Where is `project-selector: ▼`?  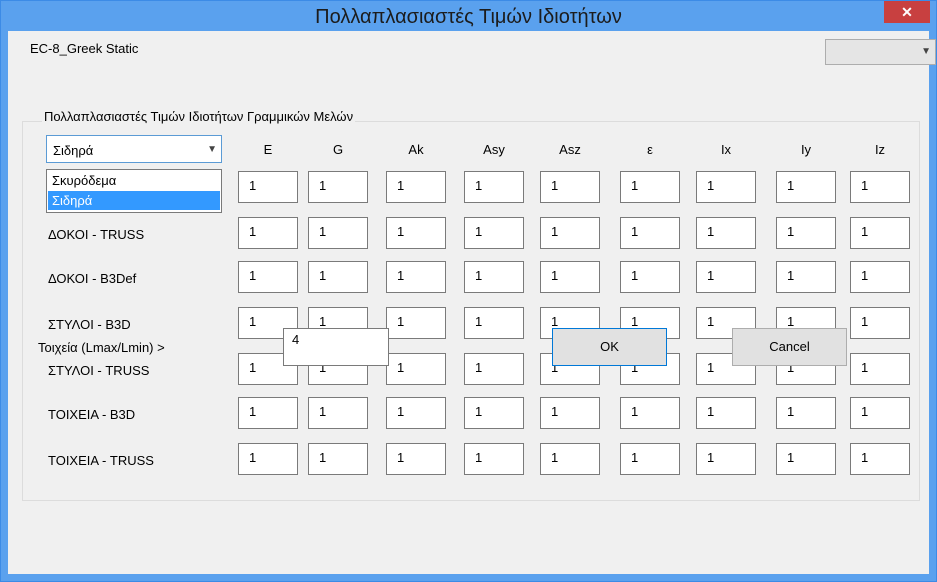 project-selector: ▼ is located at coordinates (880, 52).